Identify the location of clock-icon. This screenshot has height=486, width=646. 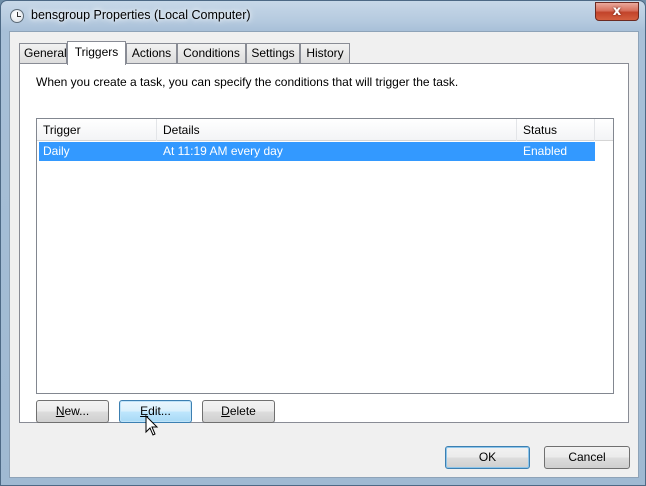
(17, 16).